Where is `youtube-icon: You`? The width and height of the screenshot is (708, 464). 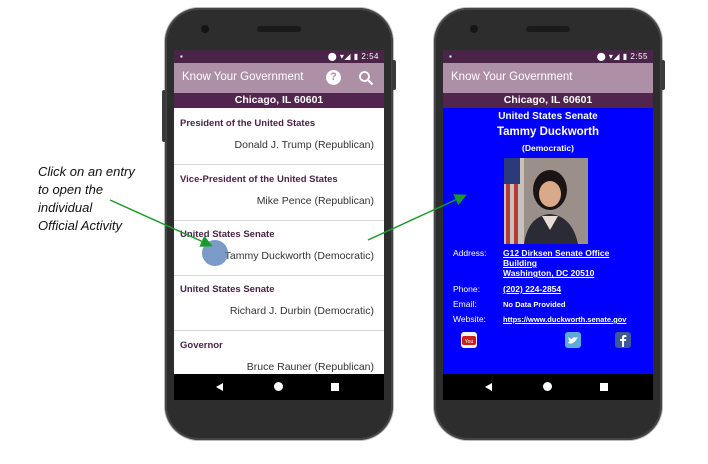 youtube-icon: You is located at coordinates (469, 340).